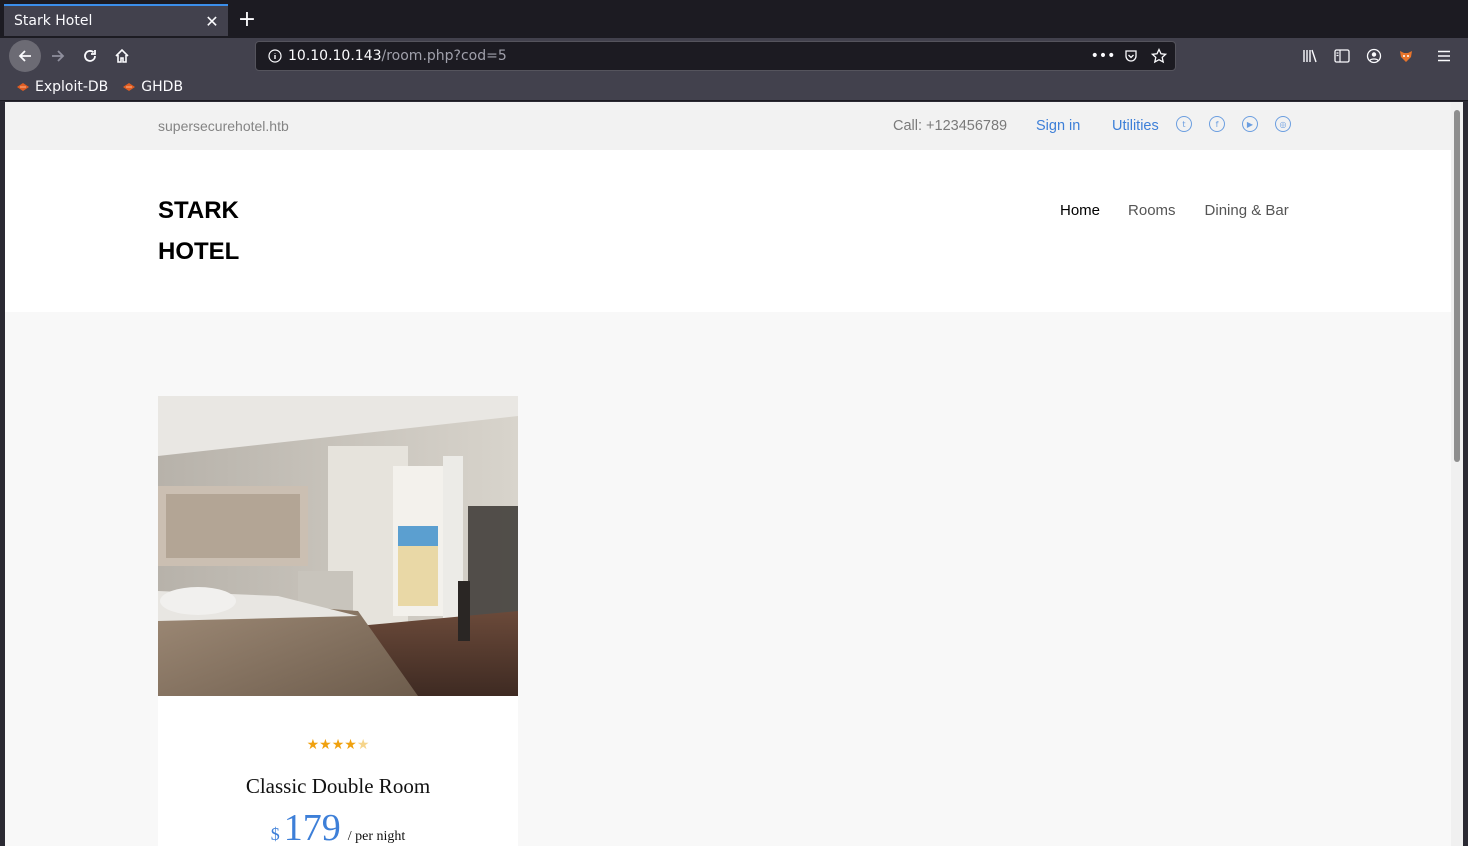 The height and width of the screenshot is (846, 1468). Describe the element at coordinates (444, 56) in the screenshot. I see `url-path: /room.php?cod=5` at that location.